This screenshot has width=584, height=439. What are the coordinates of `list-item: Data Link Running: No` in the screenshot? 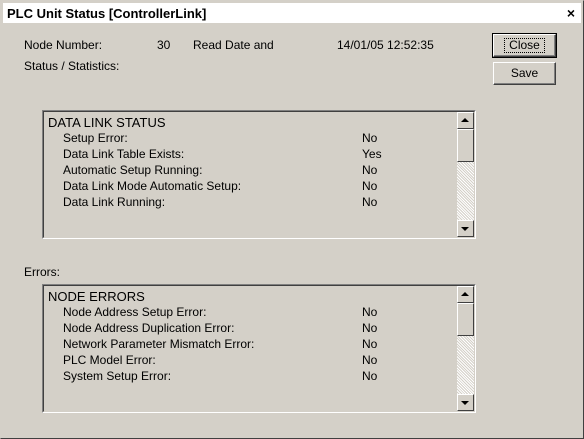 It's located at (253, 203).